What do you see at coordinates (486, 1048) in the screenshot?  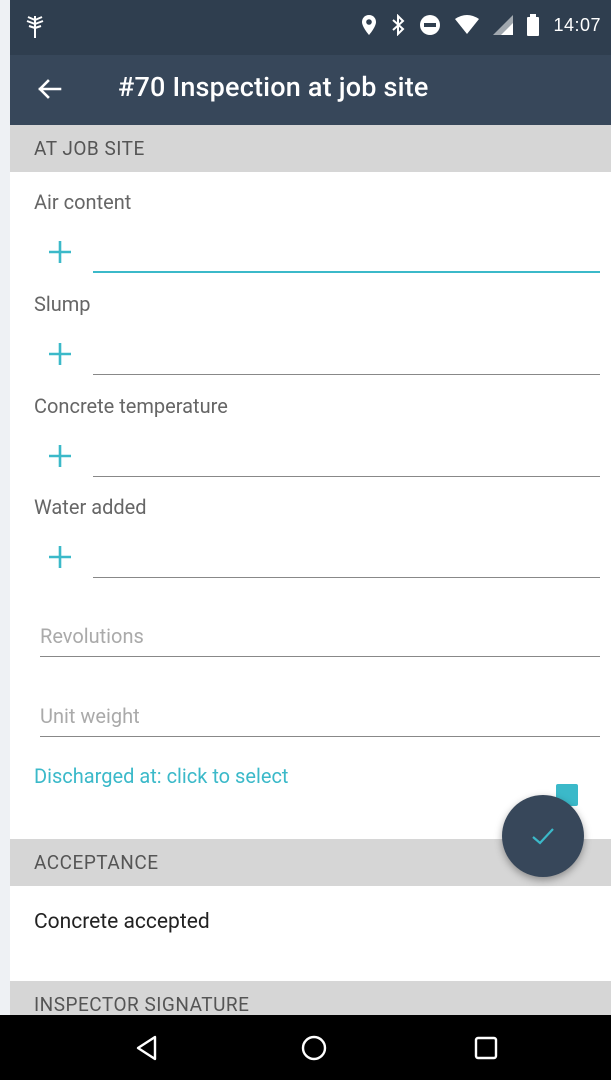 I see `recents-square-icon` at bounding box center [486, 1048].